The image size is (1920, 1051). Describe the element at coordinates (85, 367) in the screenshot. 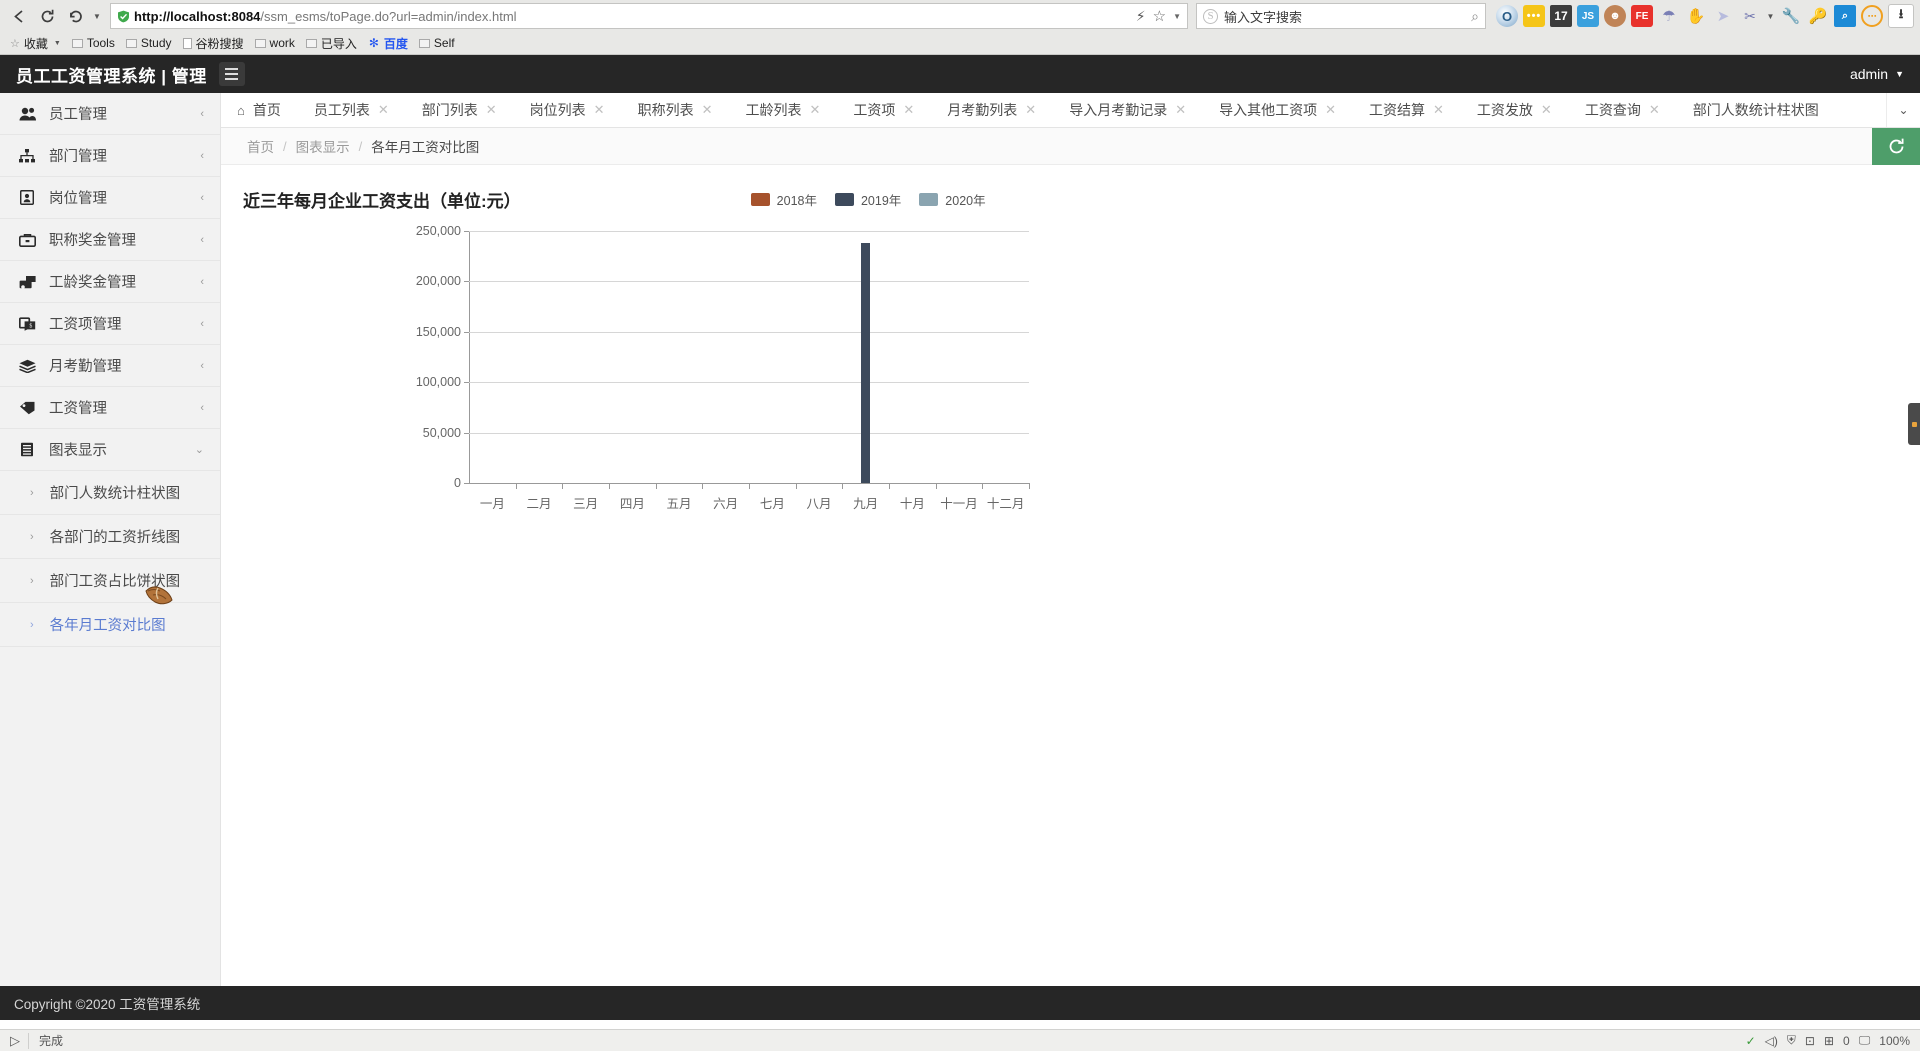

I see `sidebar-item-label: 月考勤管理` at that location.